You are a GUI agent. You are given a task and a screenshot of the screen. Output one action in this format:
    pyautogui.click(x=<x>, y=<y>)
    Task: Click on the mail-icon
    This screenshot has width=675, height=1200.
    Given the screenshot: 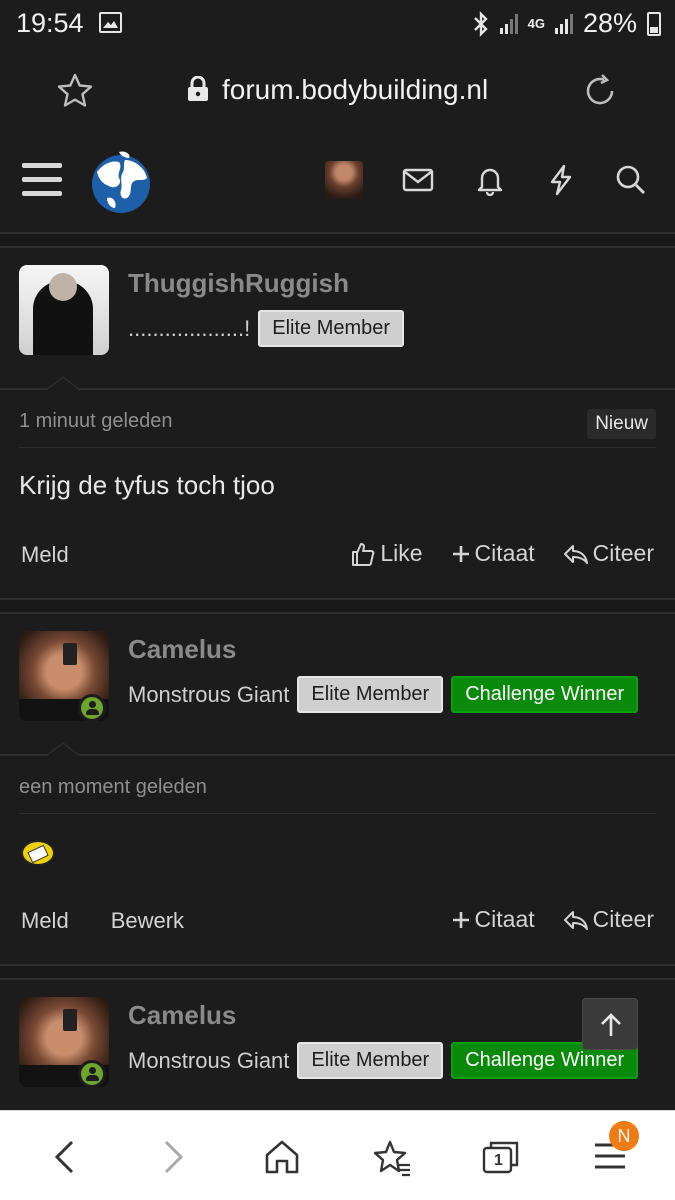 What is the action you would take?
    pyautogui.click(x=418, y=180)
    